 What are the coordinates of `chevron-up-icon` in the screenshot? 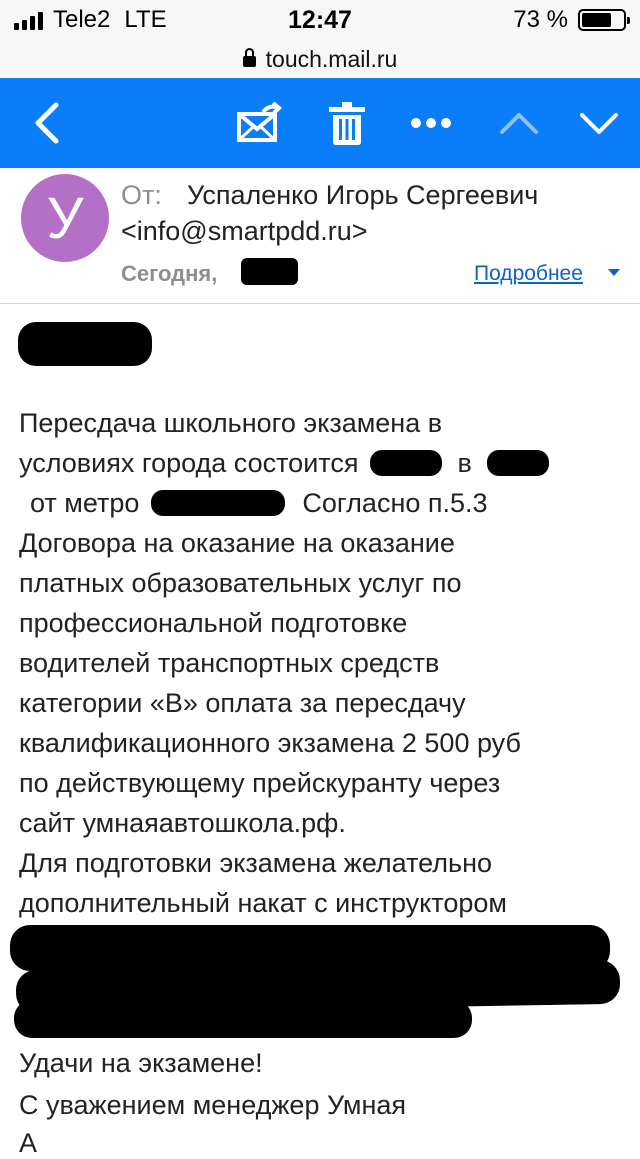 It's located at (519, 123).